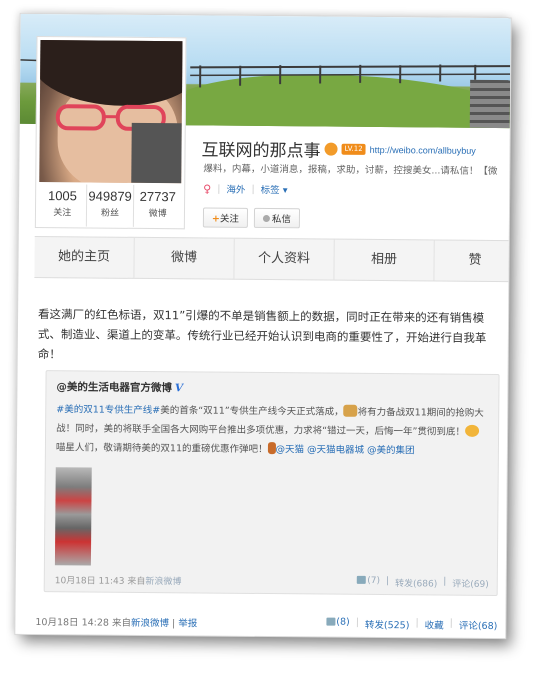 This screenshot has width=550, height=675. Describe the element at coordinates (353, 149) in the screenshot. I see `vip-badge: LV.12` at that location.